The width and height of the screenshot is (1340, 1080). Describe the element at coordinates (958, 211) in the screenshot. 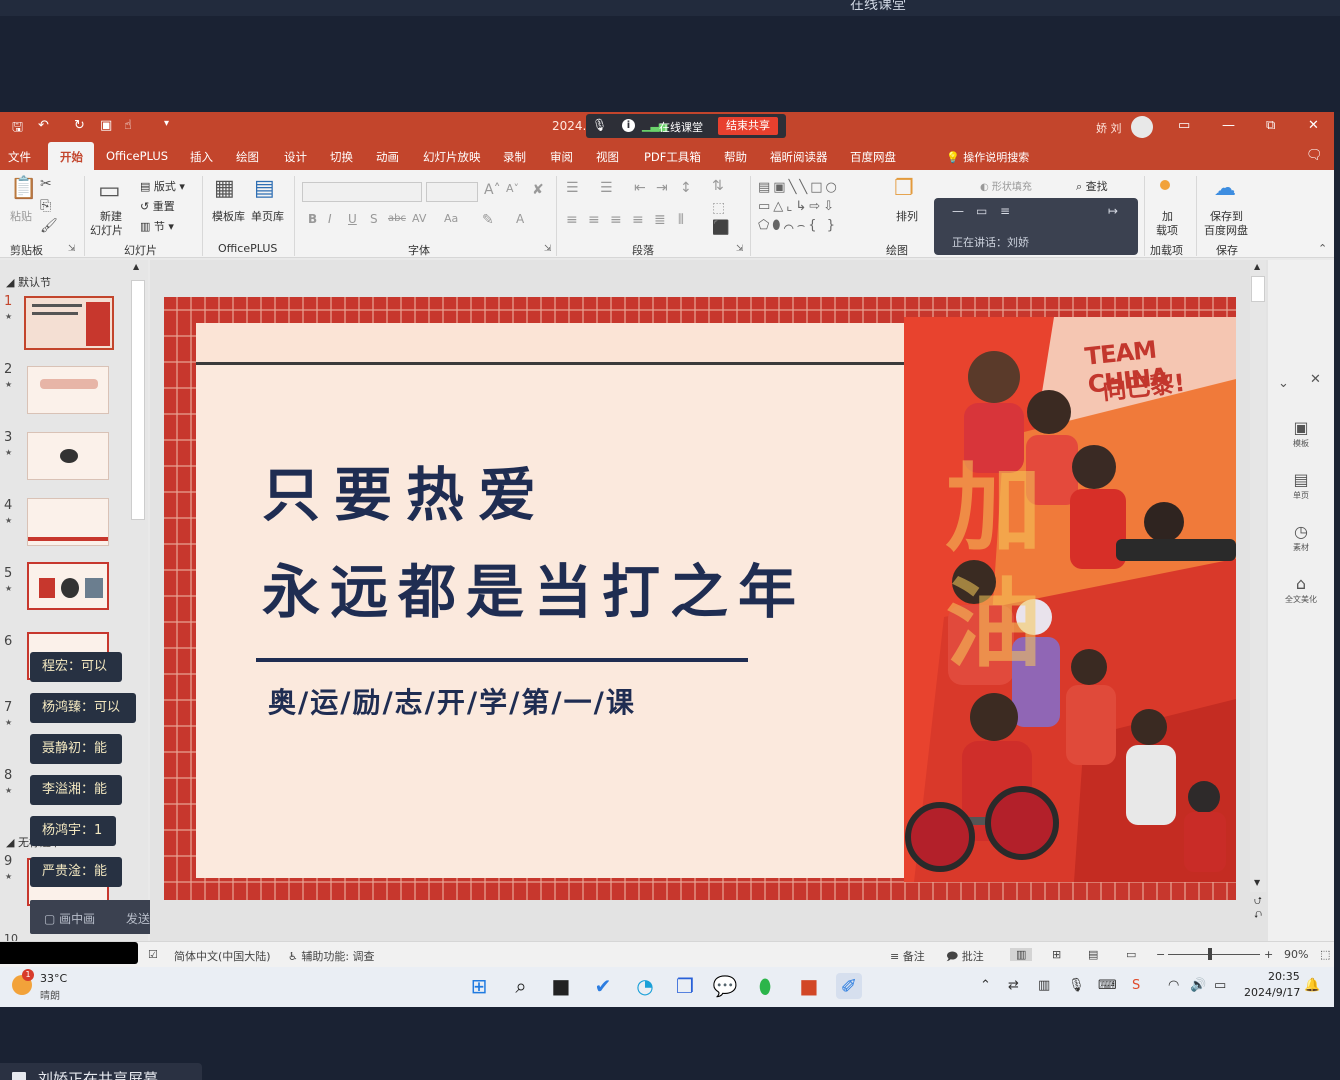

I see `popup-minimize-icon: —` at that location.